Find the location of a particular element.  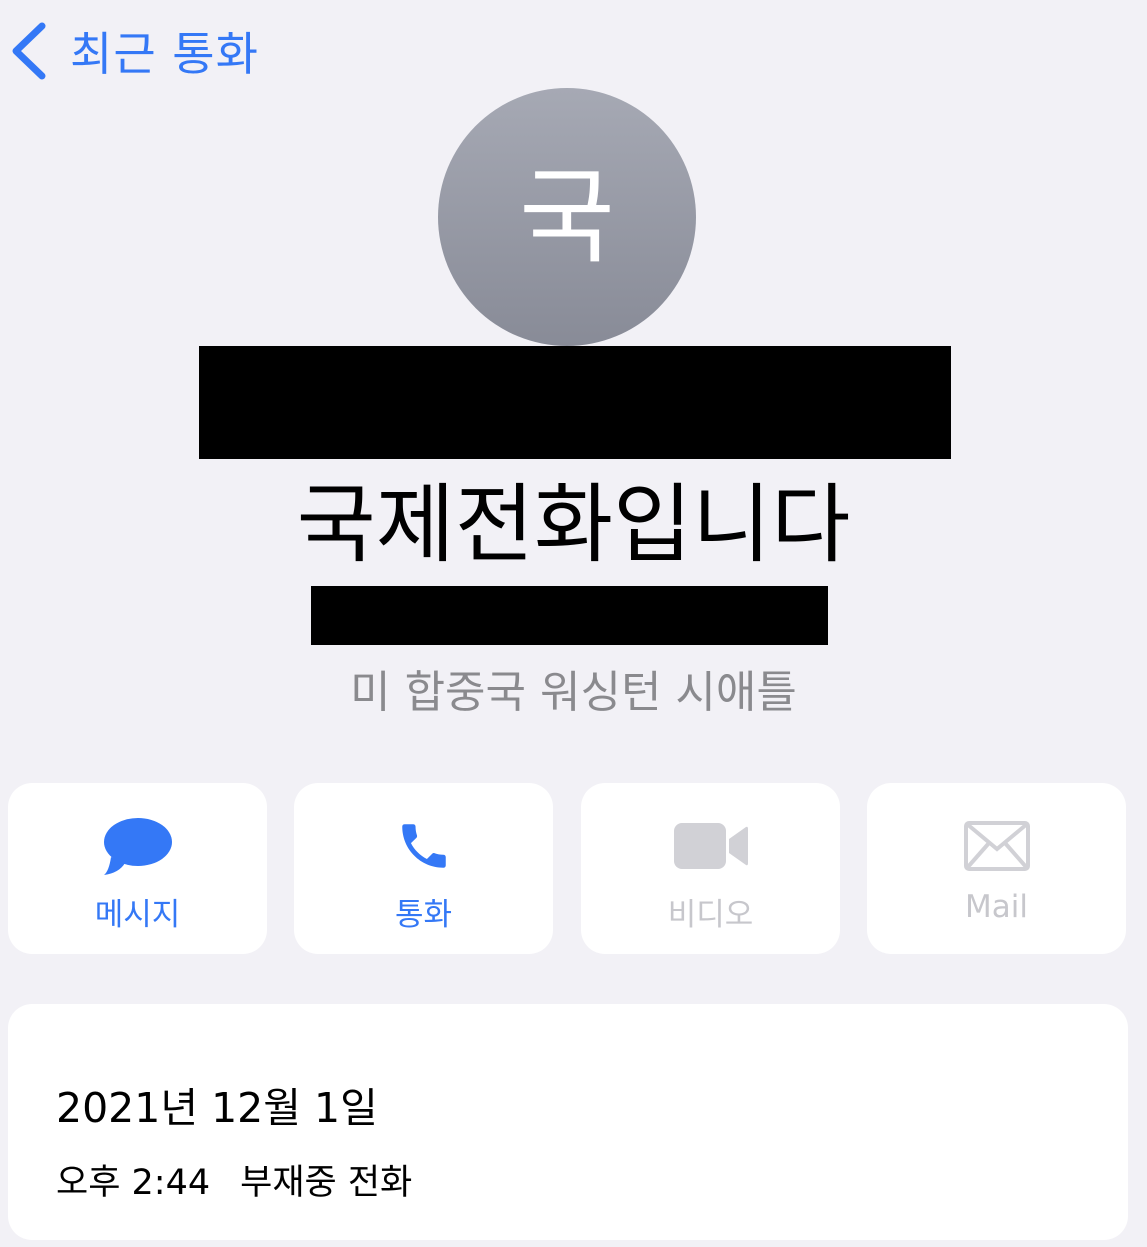

video-camera-icon is located at coordinates (710, 846).